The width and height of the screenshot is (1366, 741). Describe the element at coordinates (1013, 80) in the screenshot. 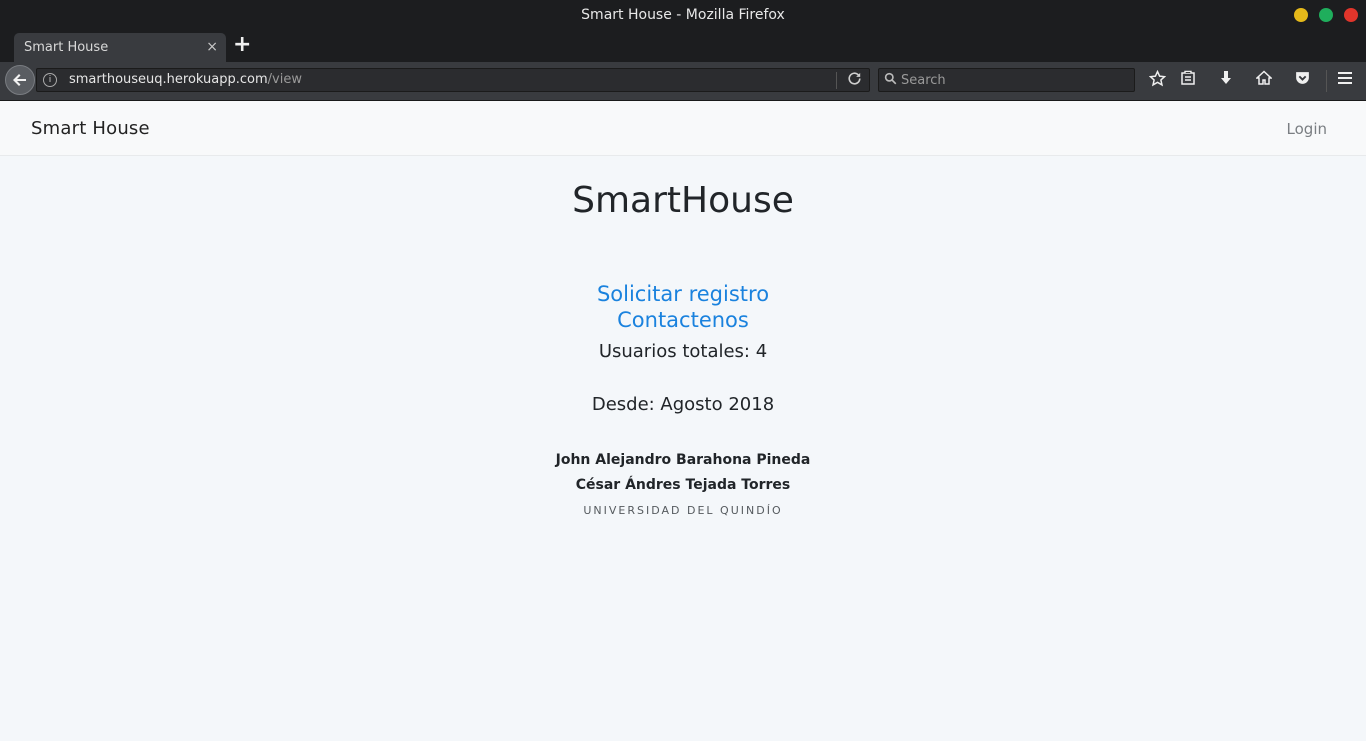

I see `search-input` at that location.